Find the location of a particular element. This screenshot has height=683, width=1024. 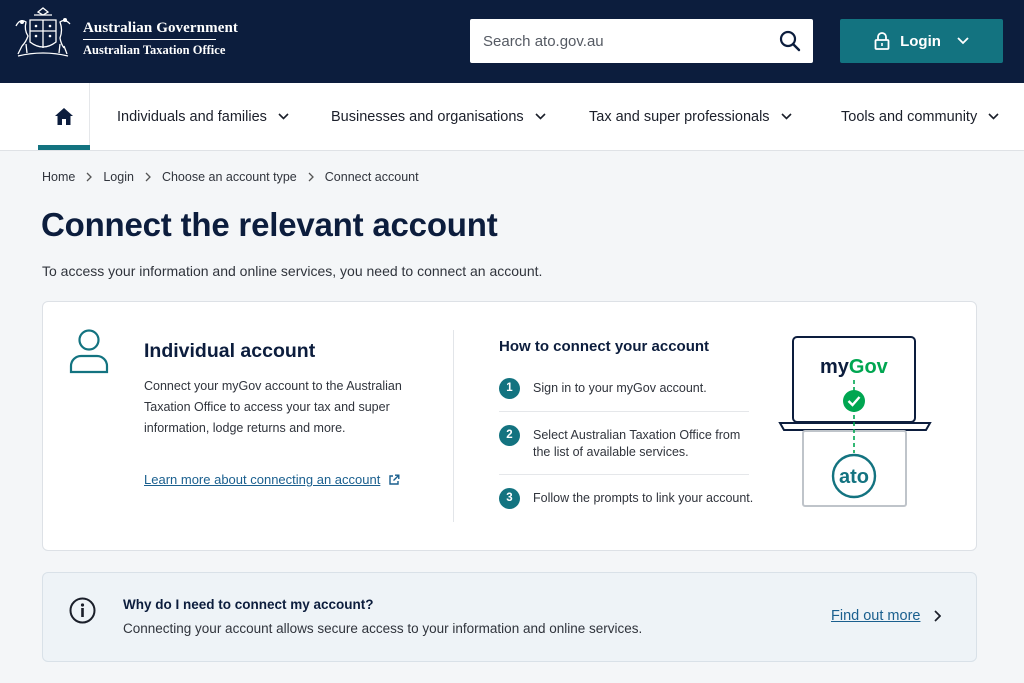

find-out-more-label: Find out more is located at coordinates (876, 616).